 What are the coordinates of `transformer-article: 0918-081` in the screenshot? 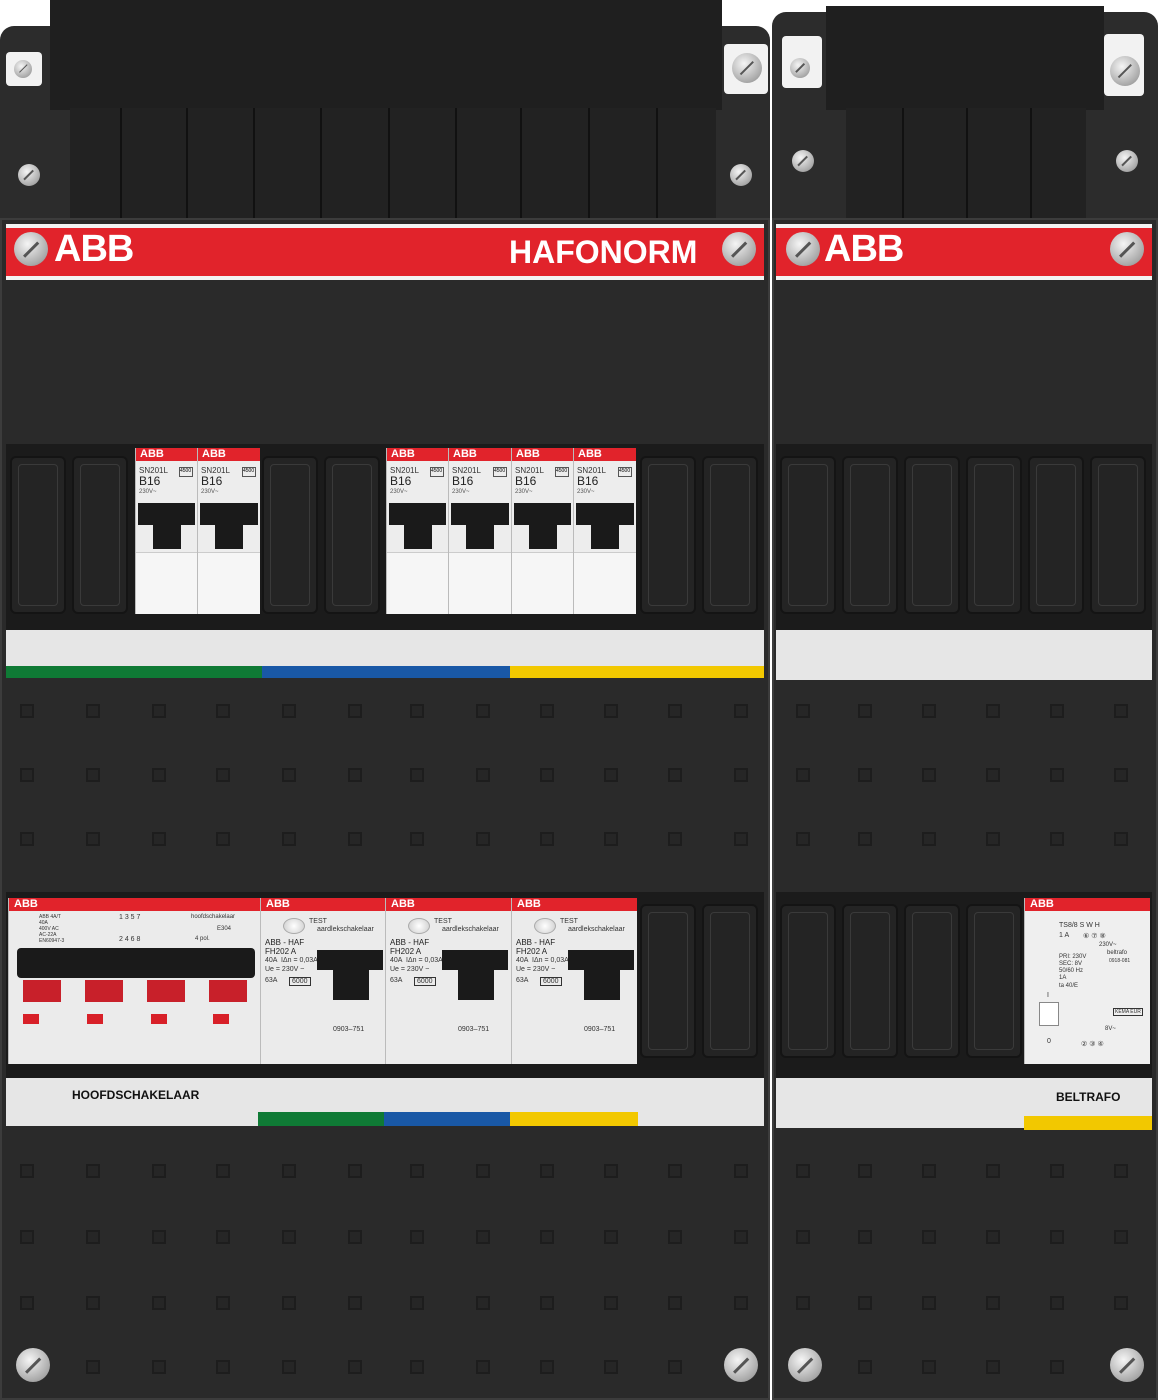 It's located at (1120, 961).